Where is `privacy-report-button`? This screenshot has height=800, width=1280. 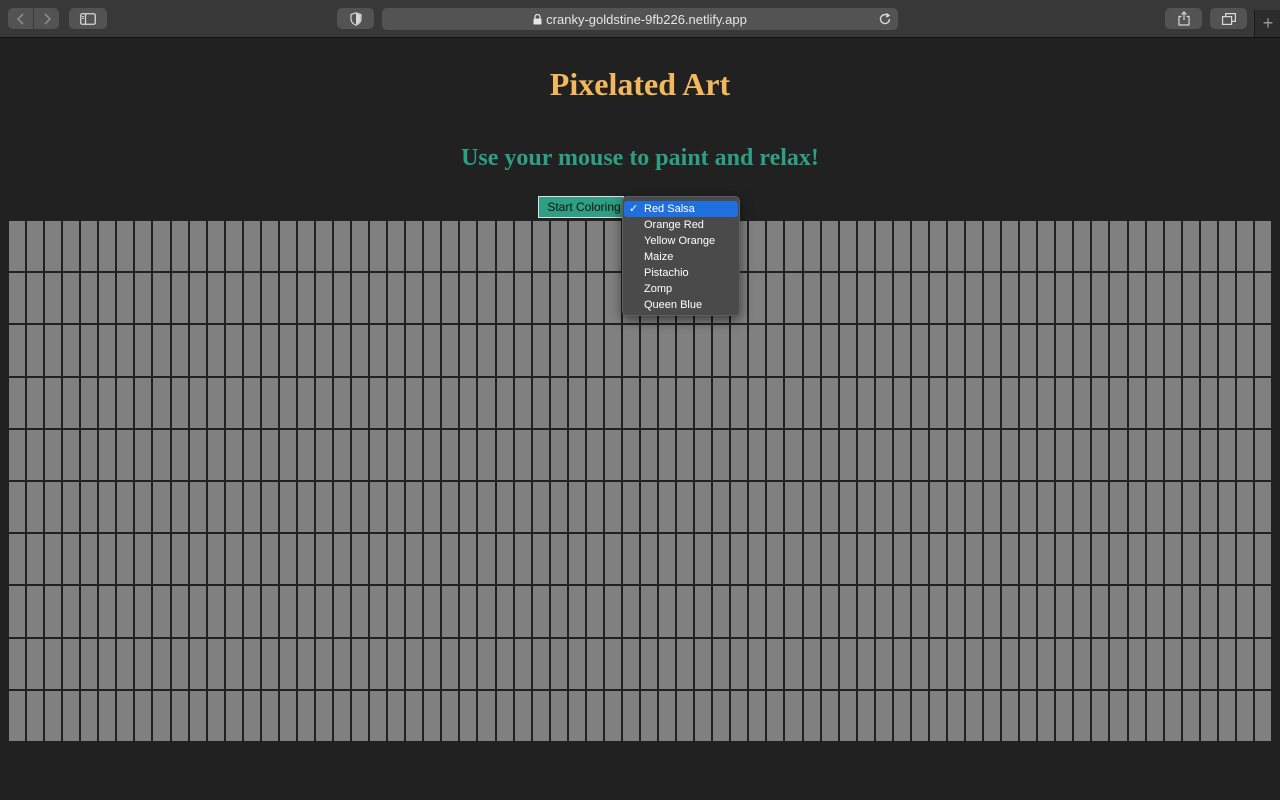
privacy-report-button is located at coordinates (355, 18).